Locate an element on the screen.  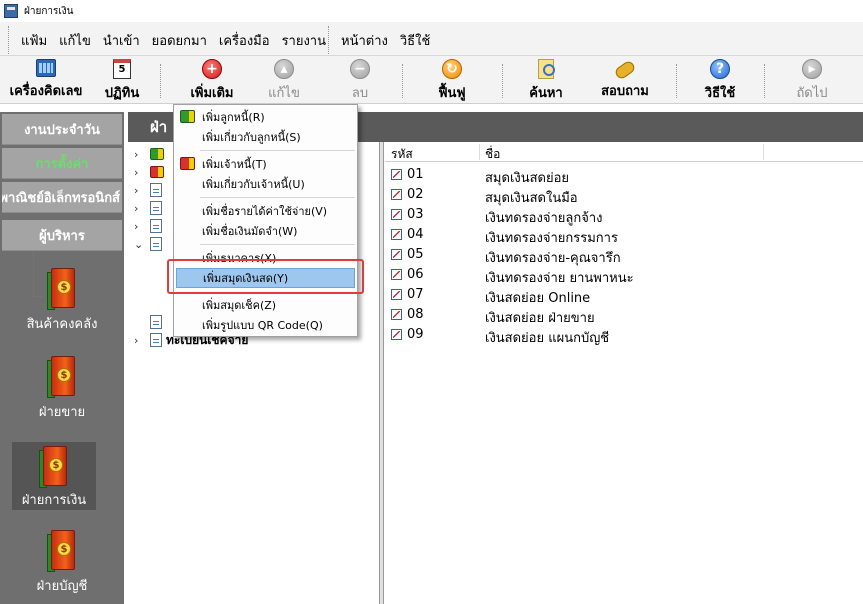
launcher-sales: $ ฝ่ายขาย is located at coordinates (62, 389).